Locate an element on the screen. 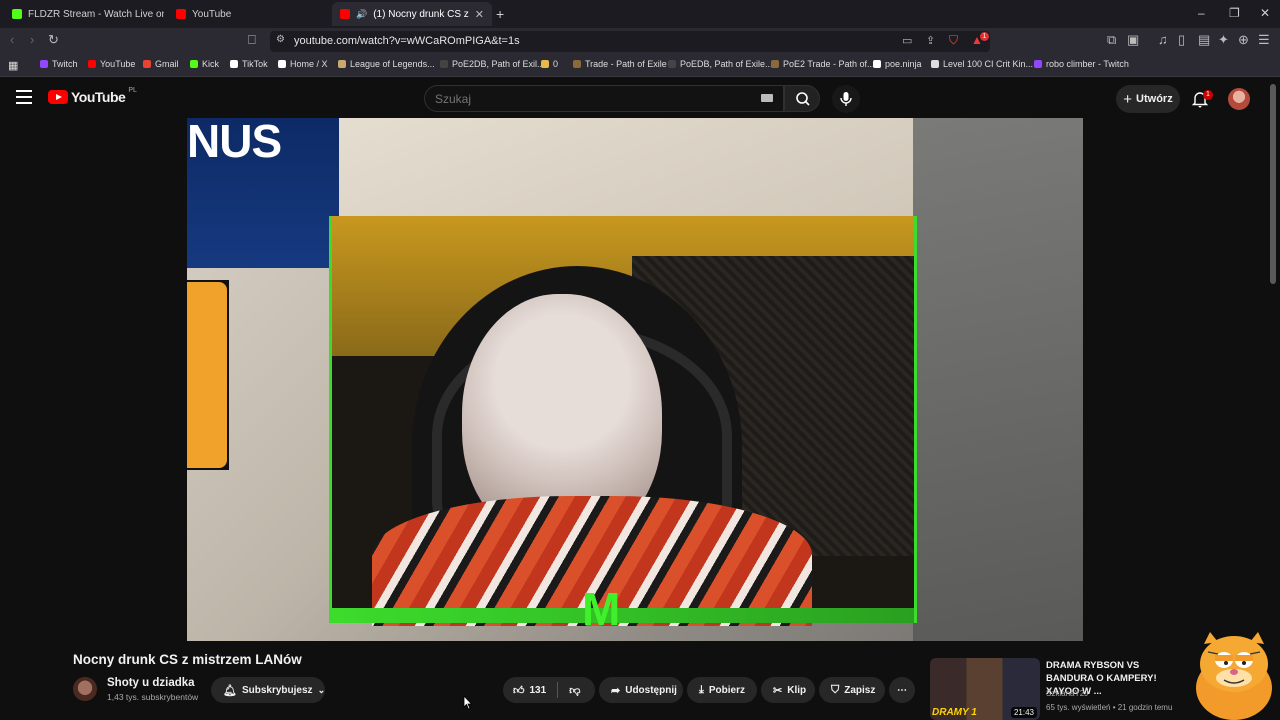 Image resolution: width=1280 pixels, height=720 pixels. bookmark-poe-ninja: poe.ninja is located at coordinates (897, 64).